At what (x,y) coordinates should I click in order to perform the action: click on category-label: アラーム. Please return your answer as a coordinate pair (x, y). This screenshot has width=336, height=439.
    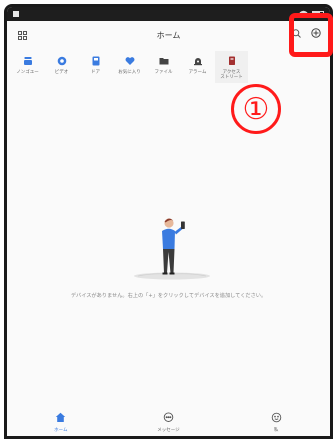
    Looking at the image, I should click on (197, 72).